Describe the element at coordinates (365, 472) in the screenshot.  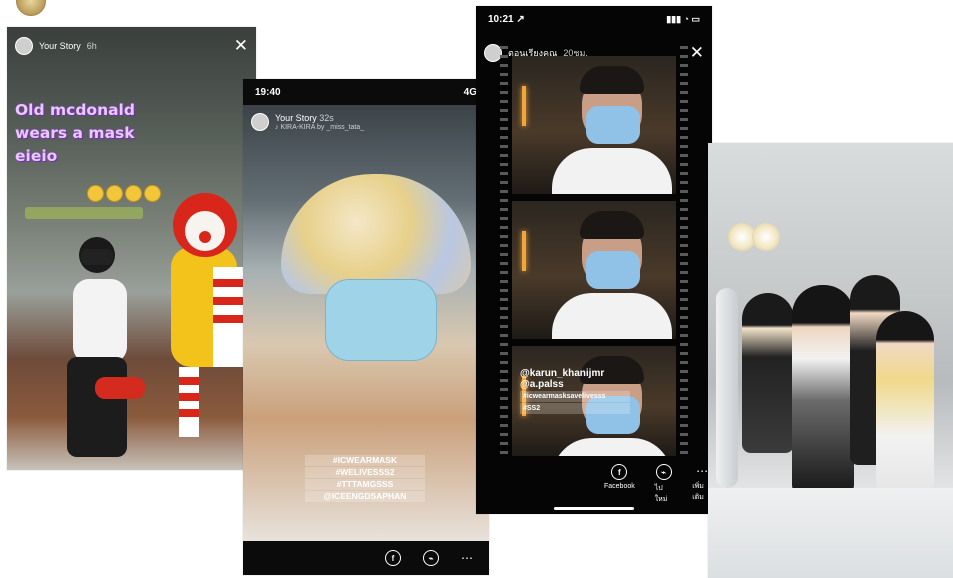
I see `hashtag: #WELIVESSS2` at that location.